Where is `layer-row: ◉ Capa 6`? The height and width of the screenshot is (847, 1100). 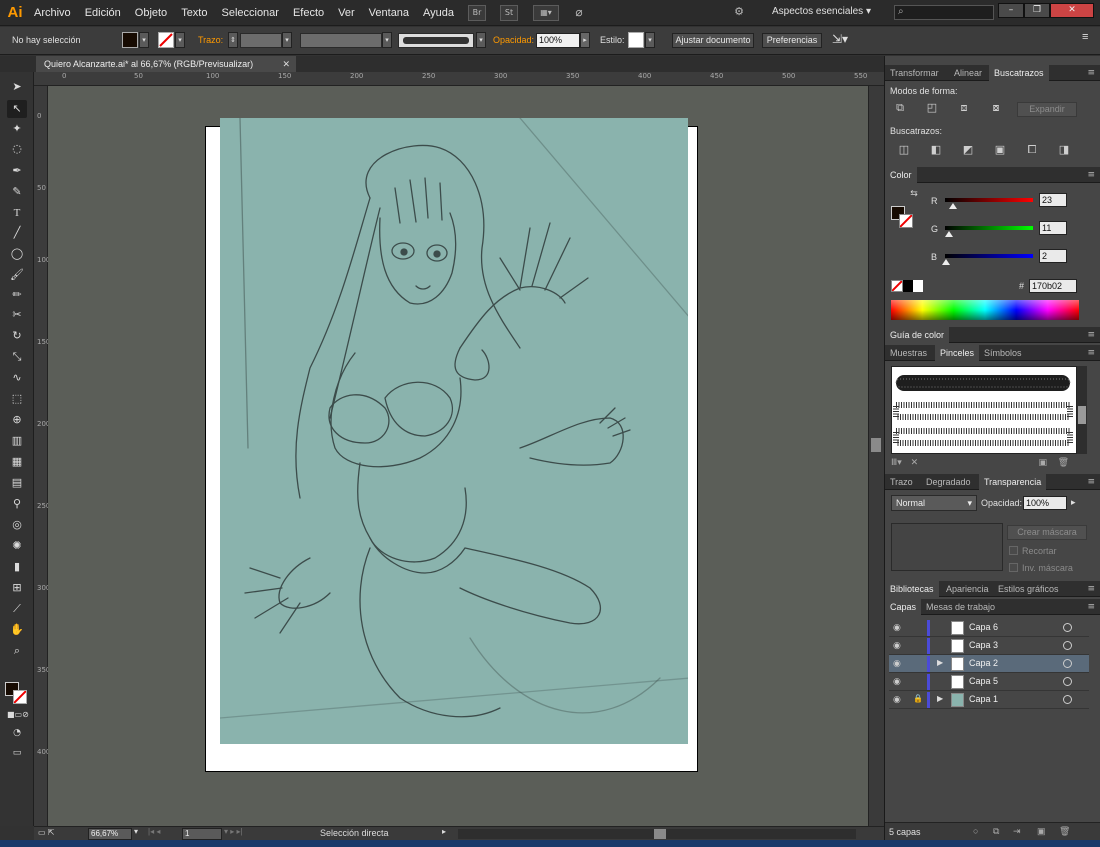 layer-row: ◉ Capa 6 is located at coordinates (989, 628).